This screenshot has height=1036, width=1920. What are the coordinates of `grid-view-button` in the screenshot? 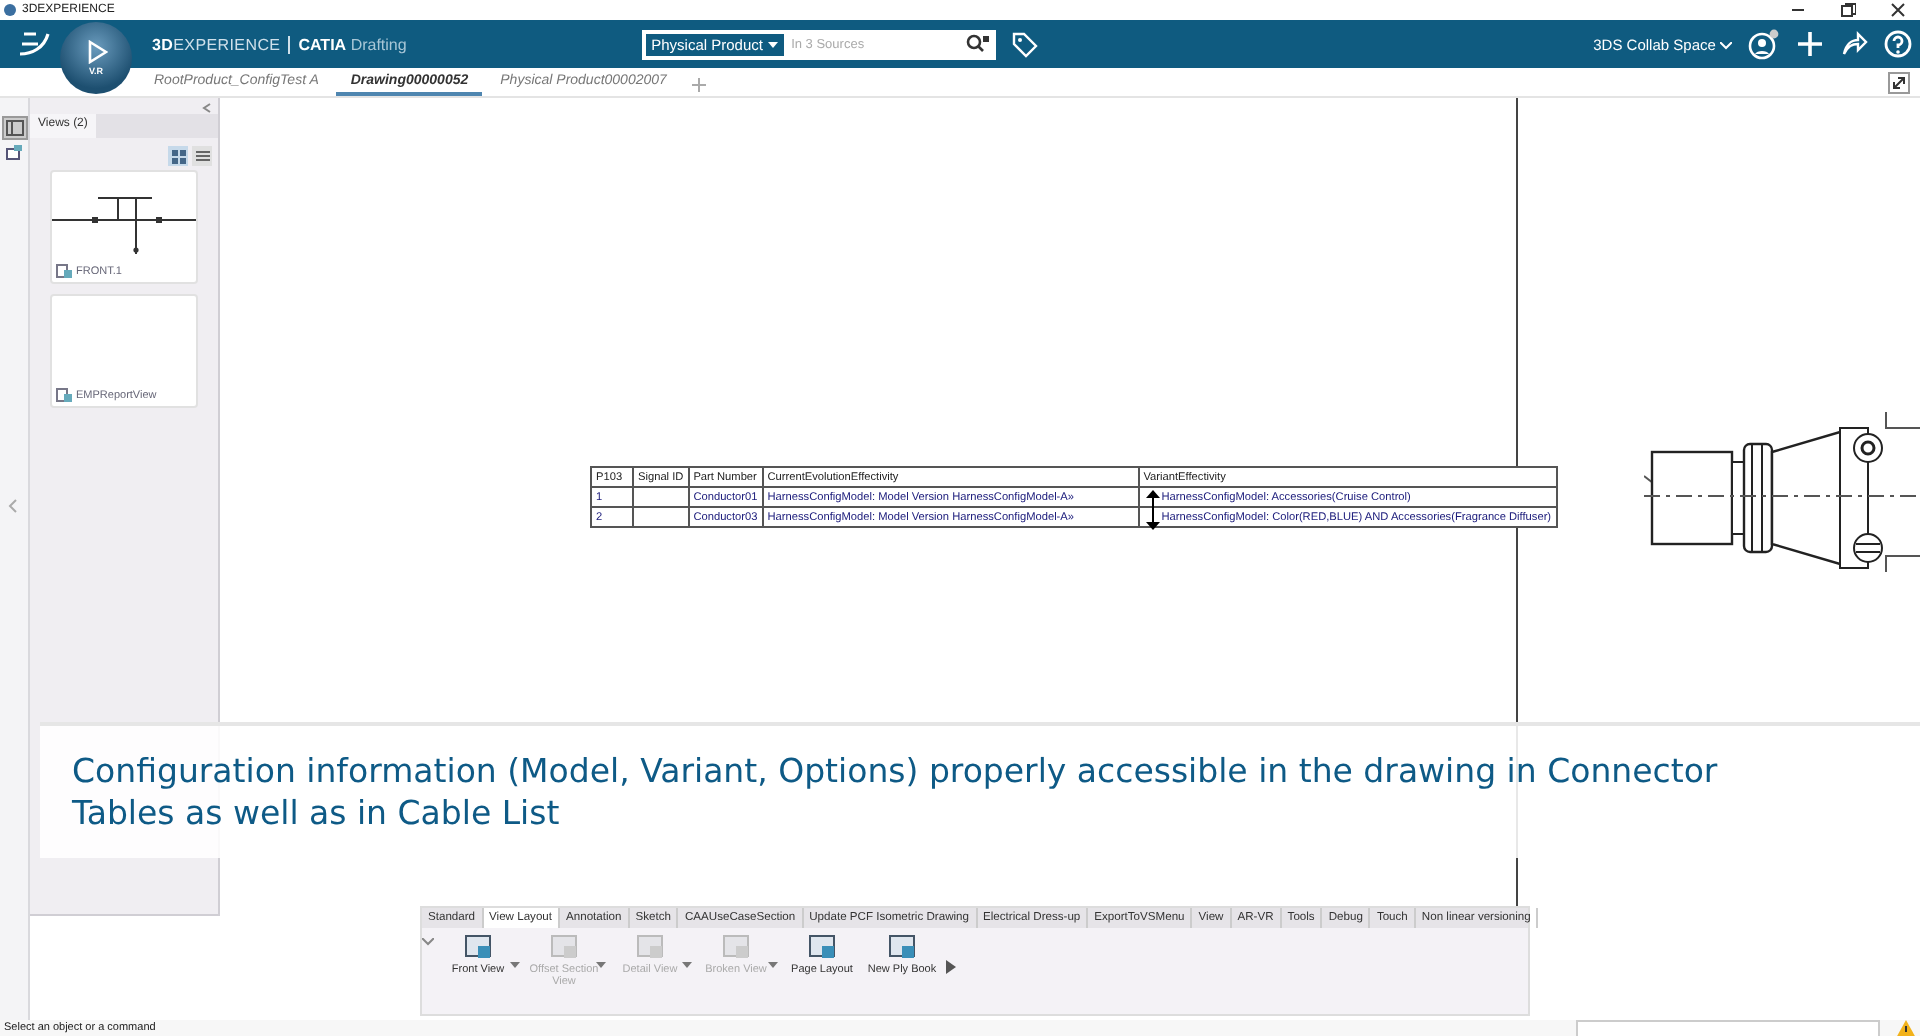 It's located at (178, 156).